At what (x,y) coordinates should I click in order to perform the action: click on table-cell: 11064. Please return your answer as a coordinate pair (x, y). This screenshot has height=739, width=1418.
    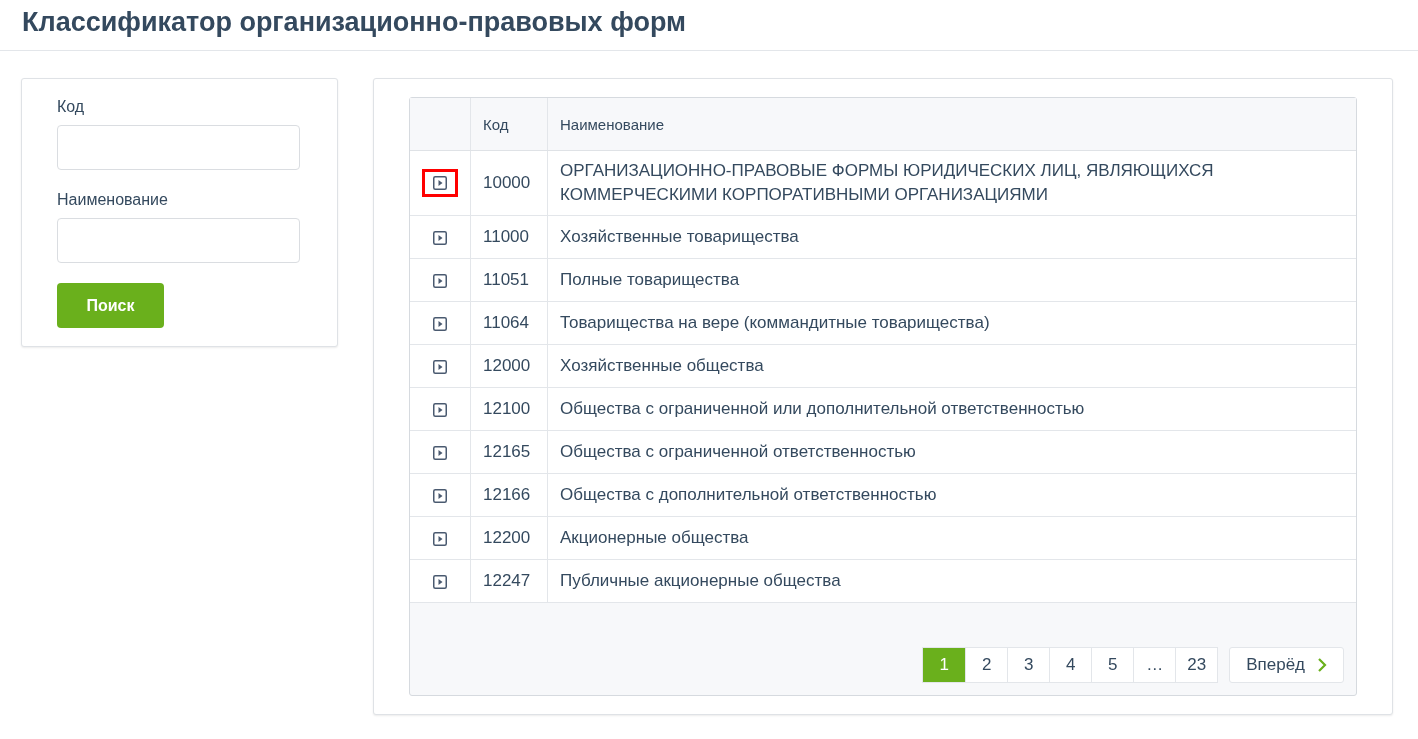
    Looking at the image, I should click on (509, 323).